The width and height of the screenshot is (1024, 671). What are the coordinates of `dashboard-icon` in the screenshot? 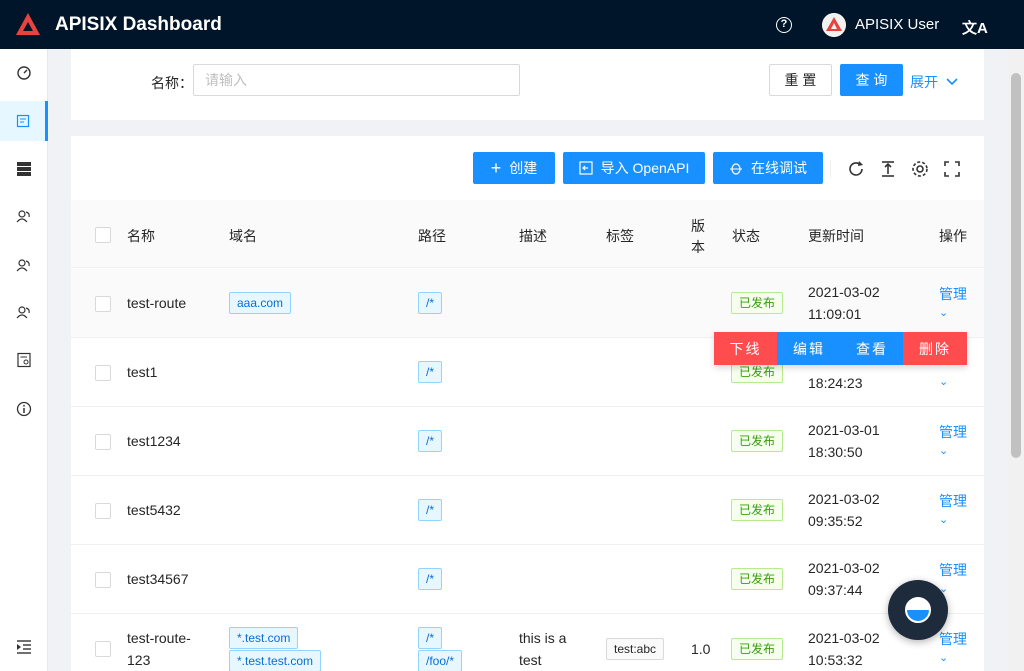 It's located at (24, 73).